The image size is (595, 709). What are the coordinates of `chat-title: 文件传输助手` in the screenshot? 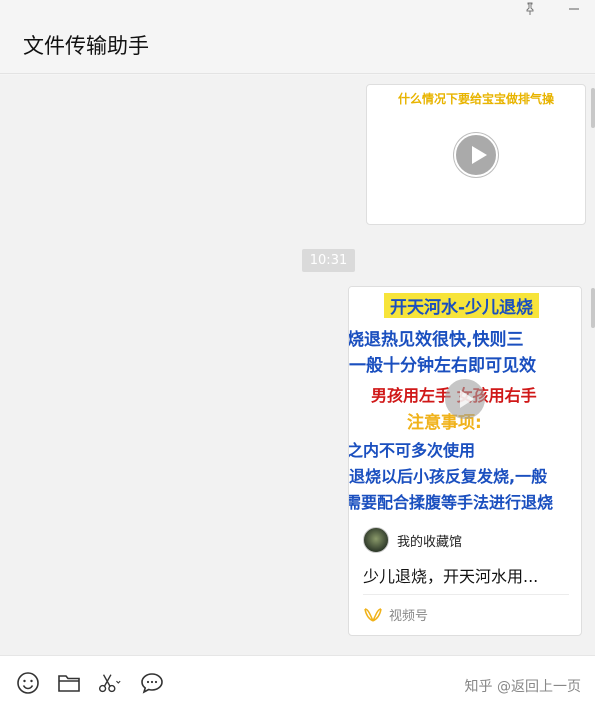 It's located at (86, 46).